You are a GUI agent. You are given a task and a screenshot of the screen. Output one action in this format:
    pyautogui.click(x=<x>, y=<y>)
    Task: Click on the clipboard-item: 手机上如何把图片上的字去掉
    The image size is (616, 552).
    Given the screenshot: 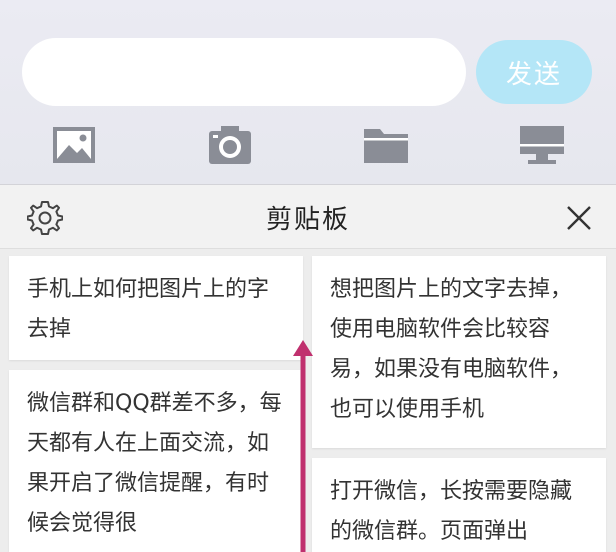 What is the action you would take?
    pyautogui.click(x=156, y=308)
    